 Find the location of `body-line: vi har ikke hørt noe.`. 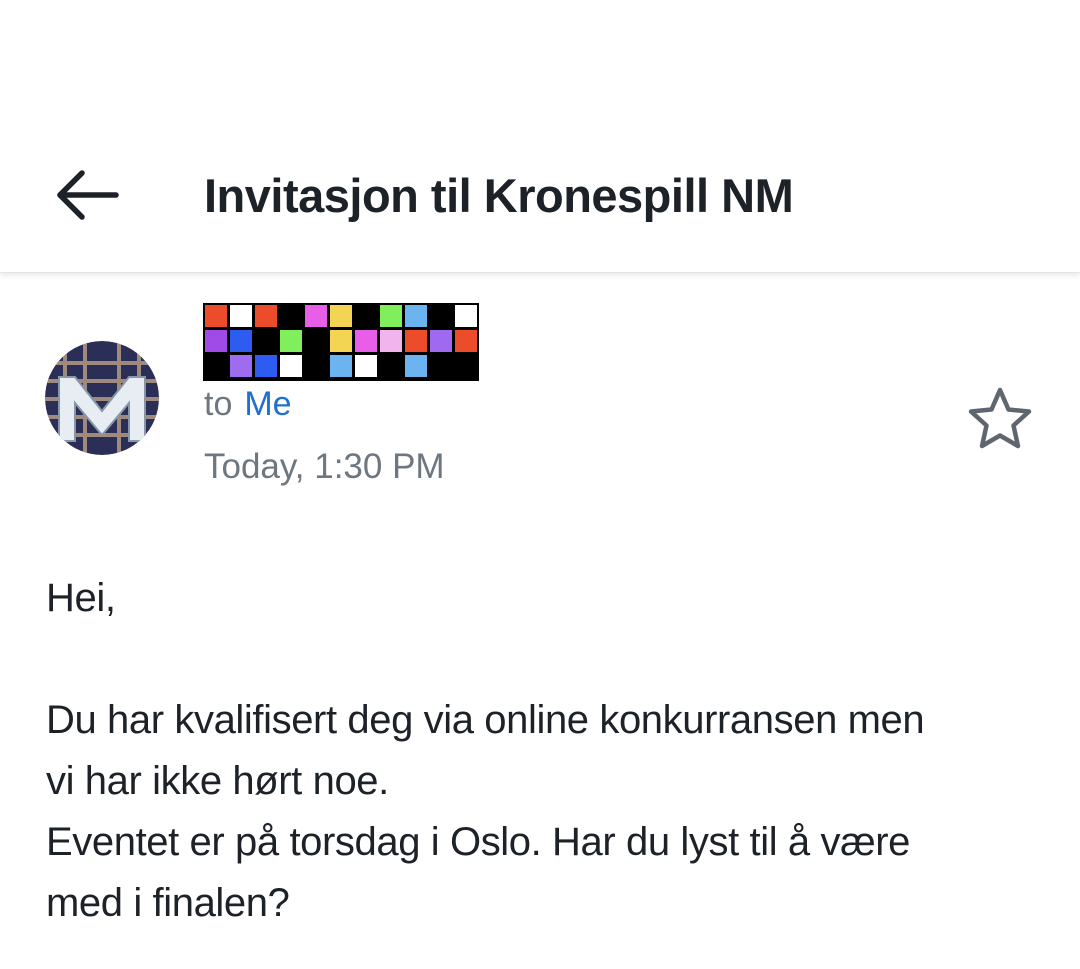

body-line: vi har ikke hørt noe. is located at coordinates (217, 781).